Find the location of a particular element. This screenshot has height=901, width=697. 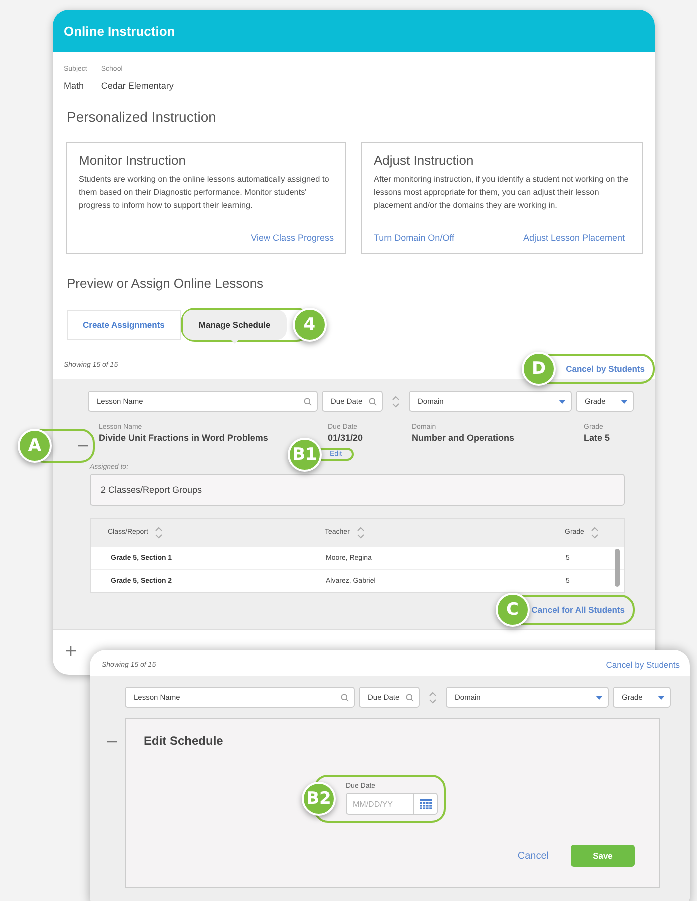

callout-badge: B1 is located at coordinates (305, 455).